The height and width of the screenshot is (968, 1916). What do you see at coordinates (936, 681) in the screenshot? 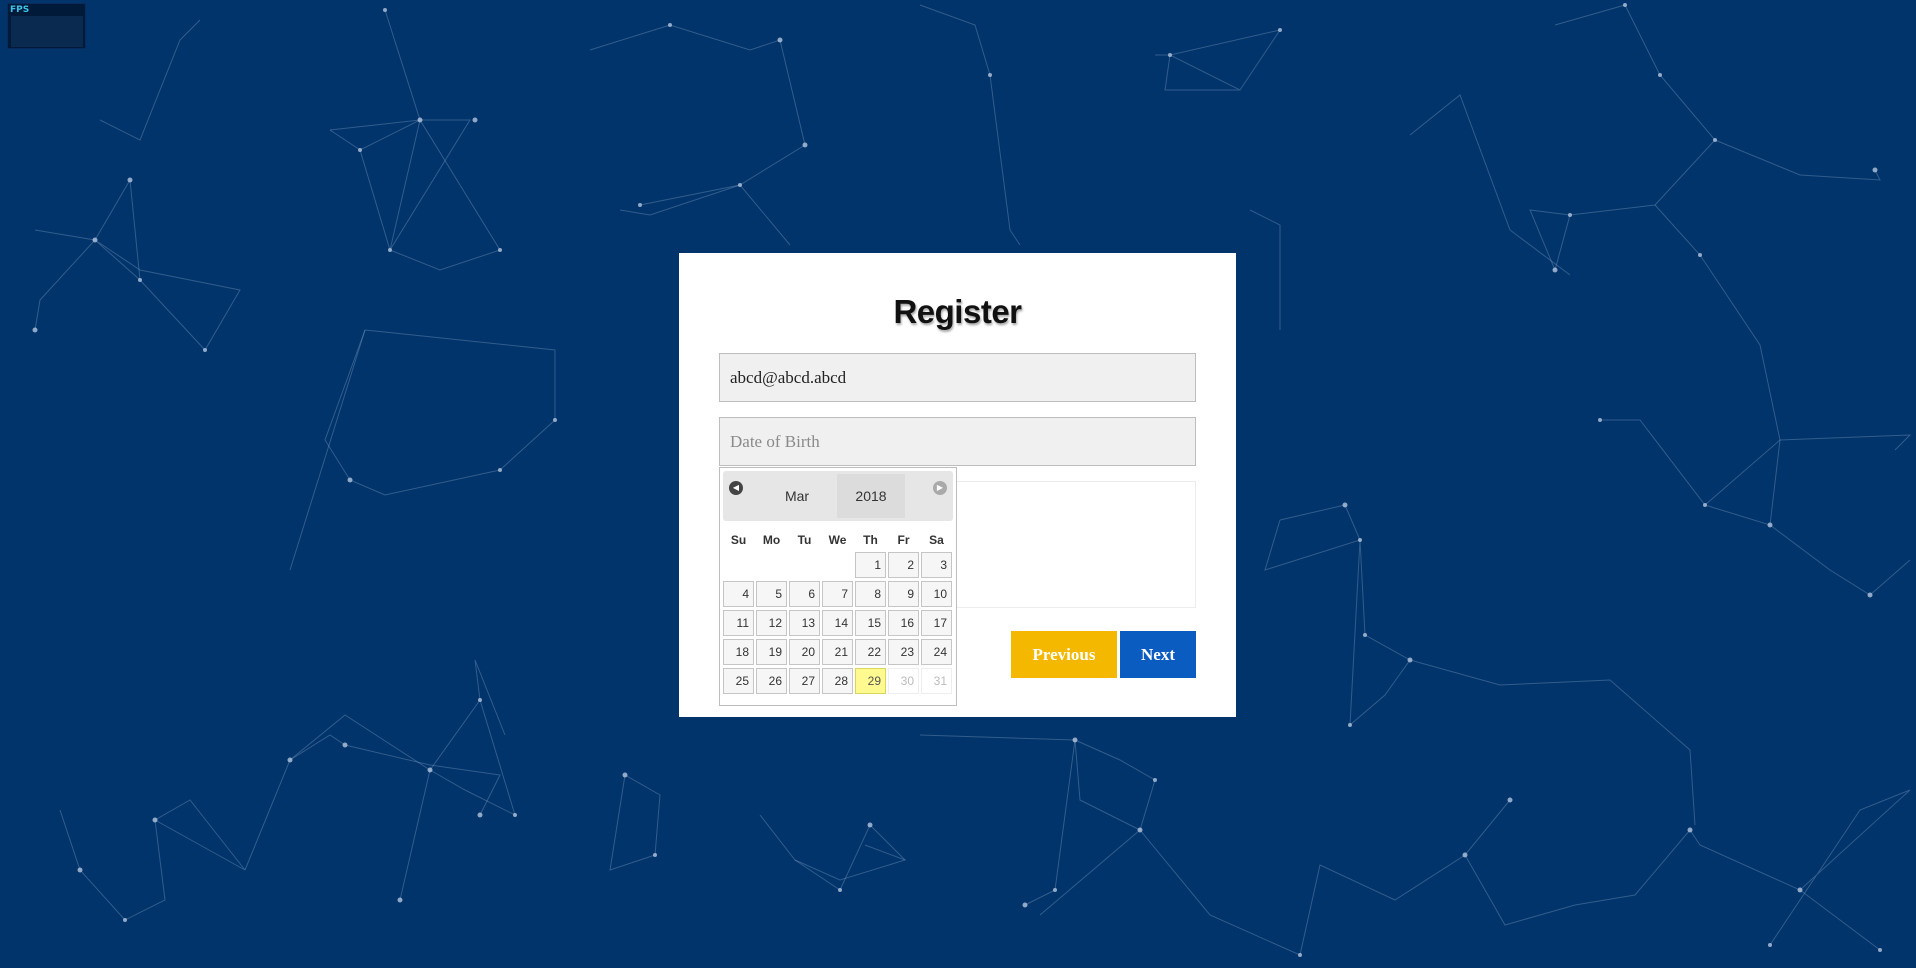
I see `calendar-day: 31` at bounding box center [936, 681].